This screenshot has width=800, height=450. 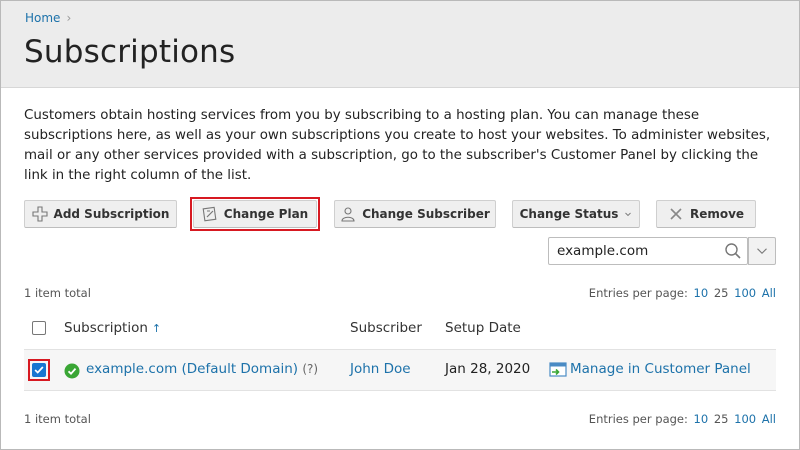 What do you see at coordinates (634, 251) in the screenshot?
I see `search-input` at bounding box center [634, 251].